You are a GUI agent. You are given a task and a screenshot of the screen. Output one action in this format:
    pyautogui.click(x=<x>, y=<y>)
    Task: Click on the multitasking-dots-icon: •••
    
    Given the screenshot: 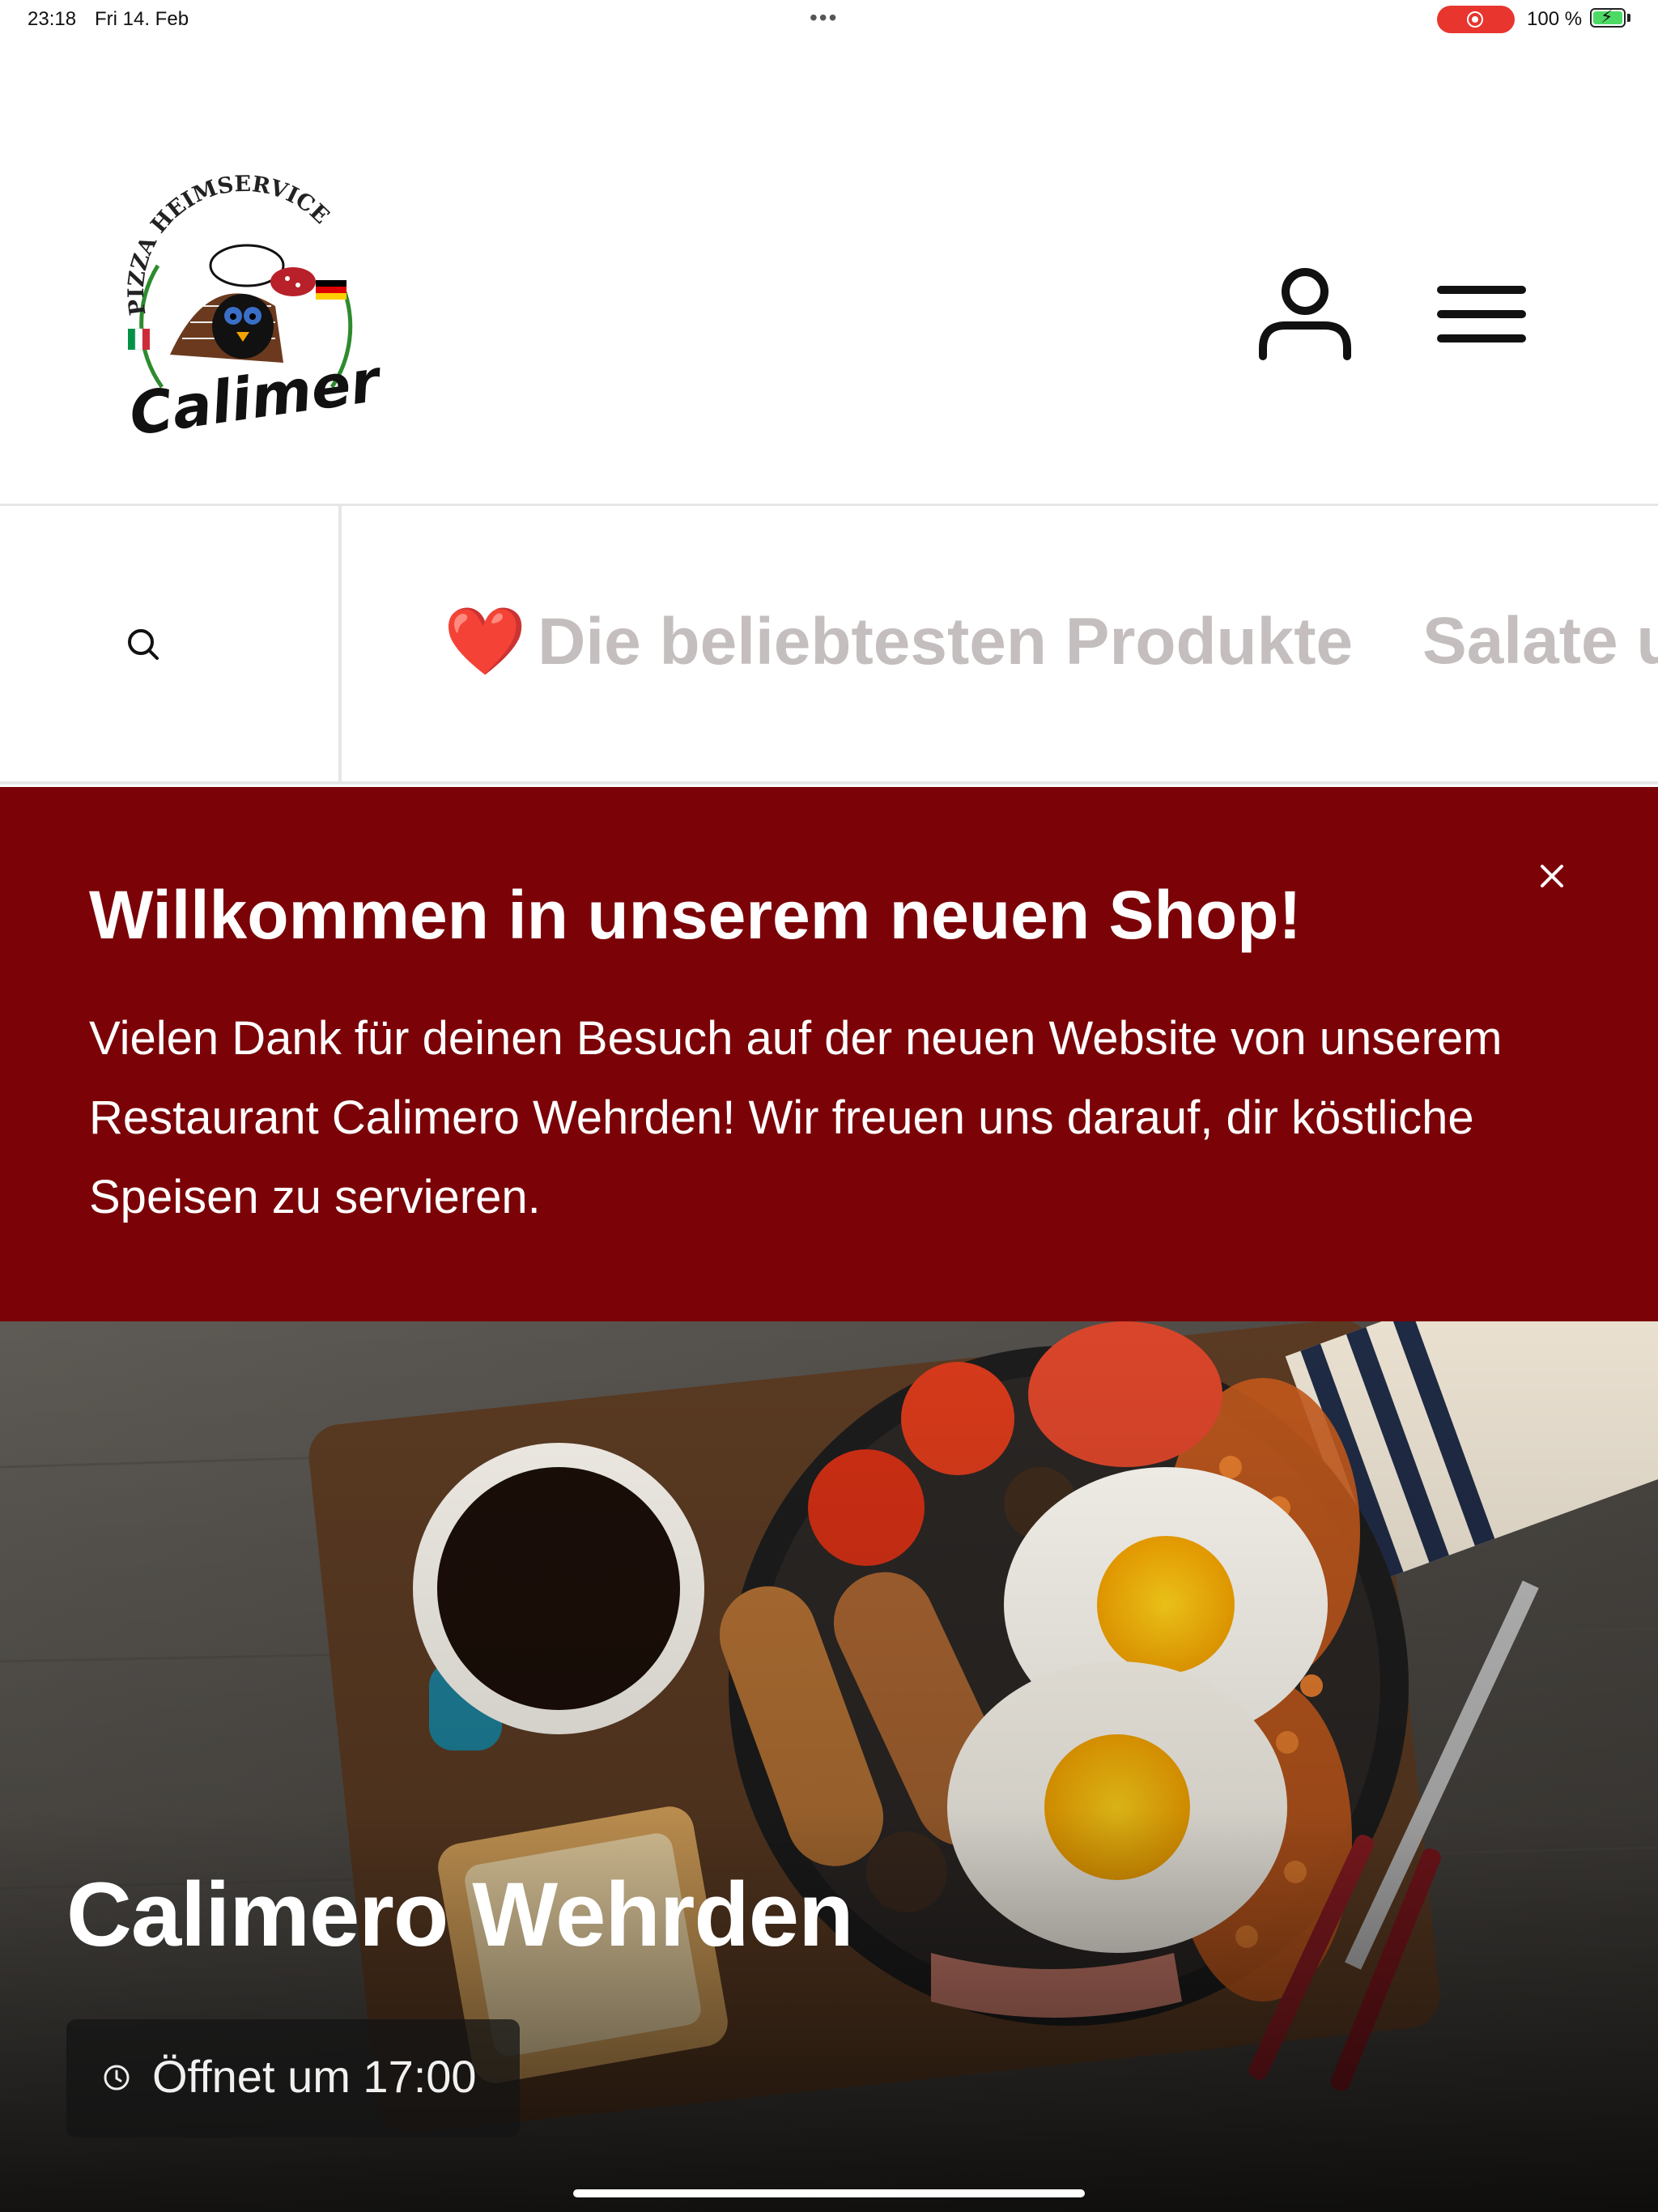 What is the action you would take?
    pyautogui.click(x=824, y=18)
    